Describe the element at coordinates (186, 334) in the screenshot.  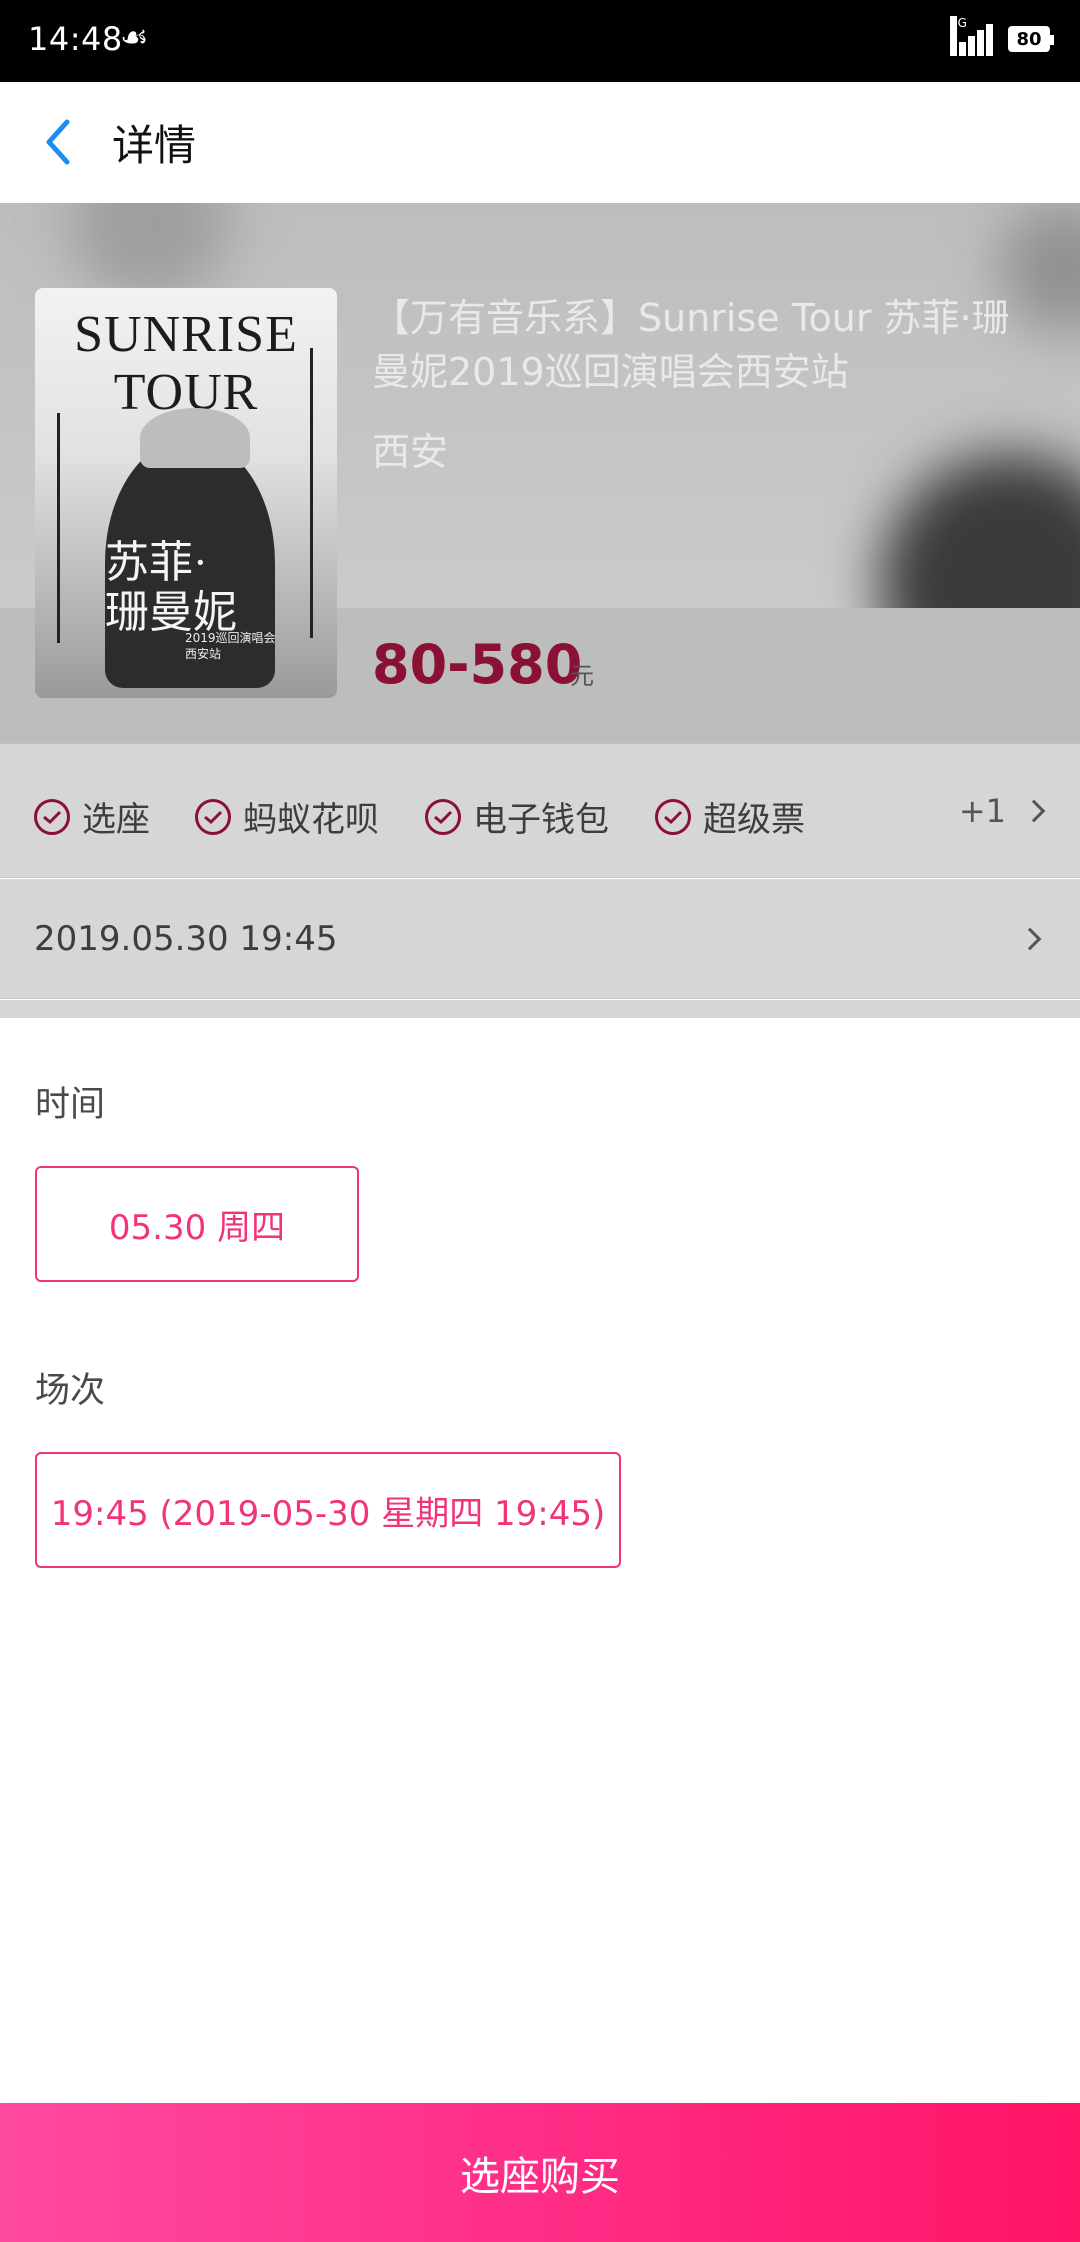
I see `poster-title-line1: SUNRISE` at that location.